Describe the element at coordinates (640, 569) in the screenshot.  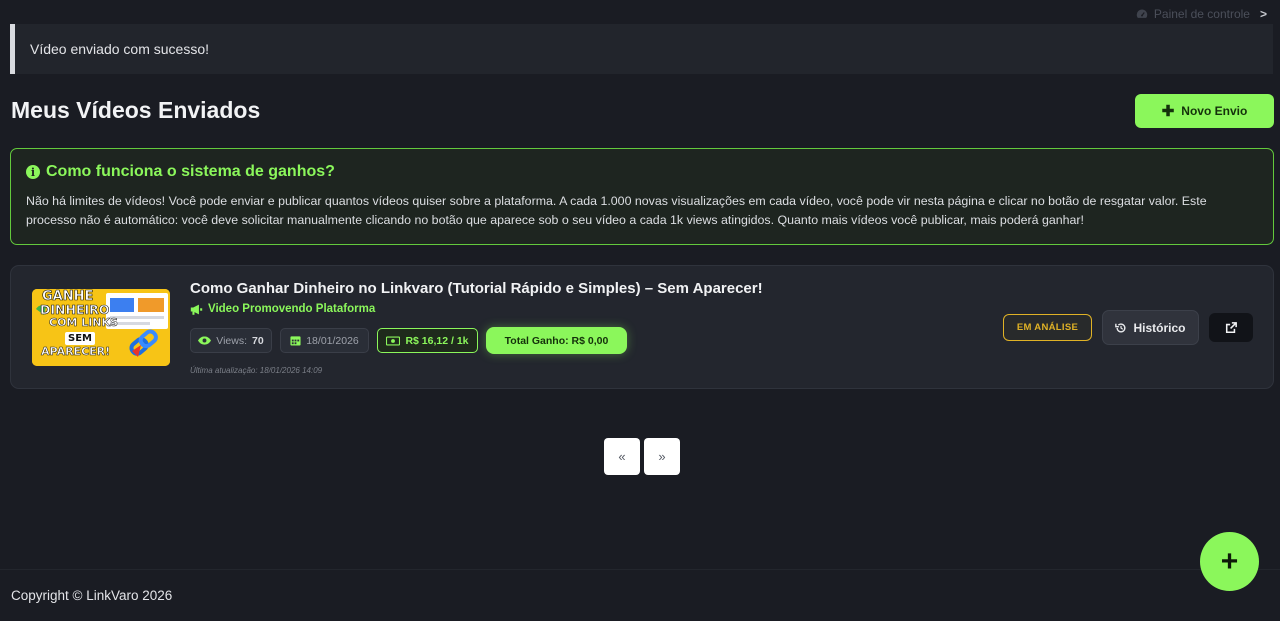
I see `footer-divider` at that location.